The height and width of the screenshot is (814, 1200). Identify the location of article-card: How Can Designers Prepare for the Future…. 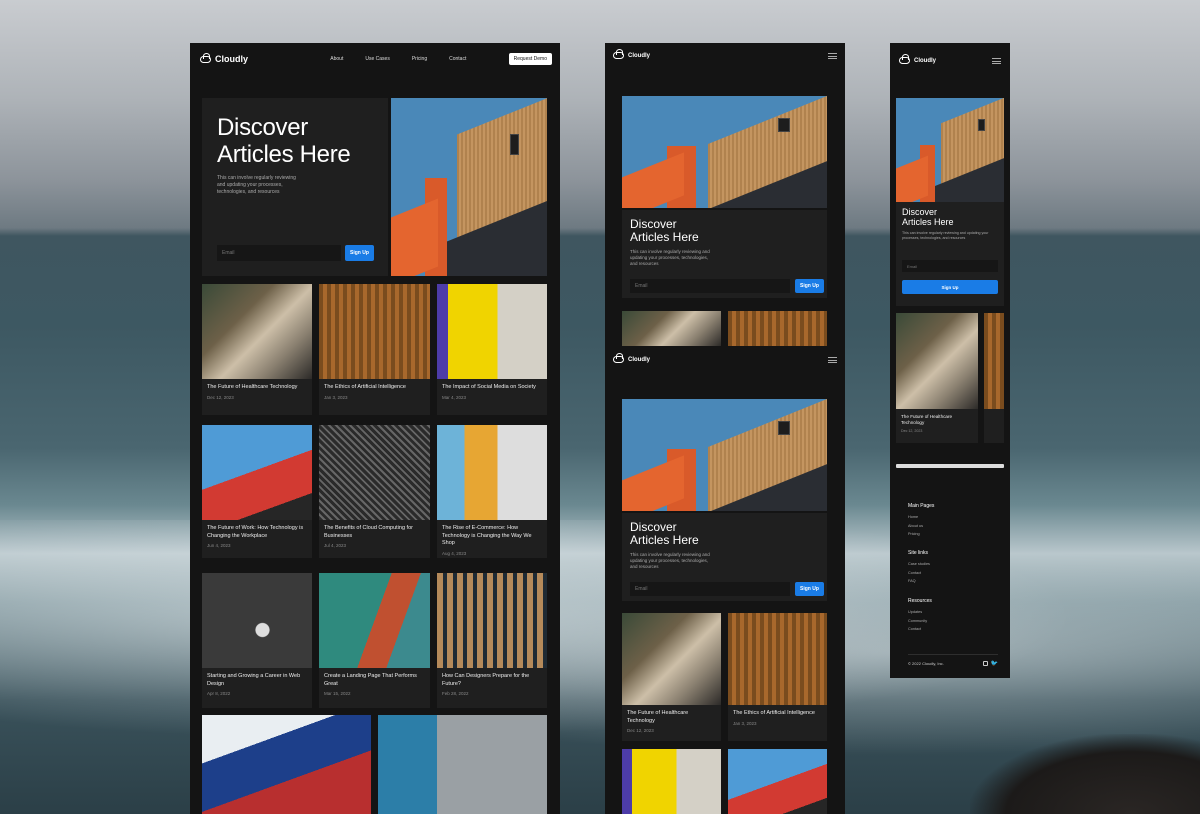
(492, 640).